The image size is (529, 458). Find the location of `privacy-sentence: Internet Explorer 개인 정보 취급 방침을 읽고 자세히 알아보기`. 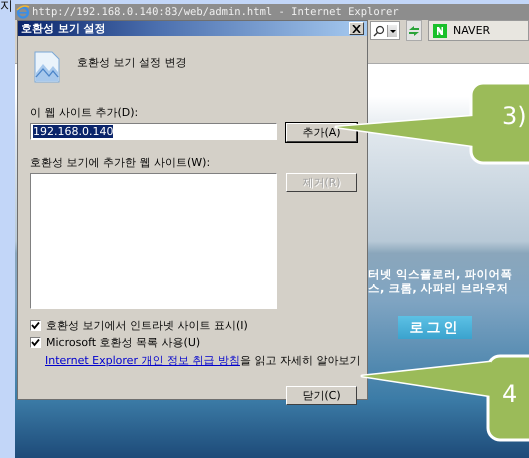

privacy-sentence: Internet Explorer 개인 정보 취급 방침을 읽고 자세히 알아보기 is located at coordinates (203, 360).